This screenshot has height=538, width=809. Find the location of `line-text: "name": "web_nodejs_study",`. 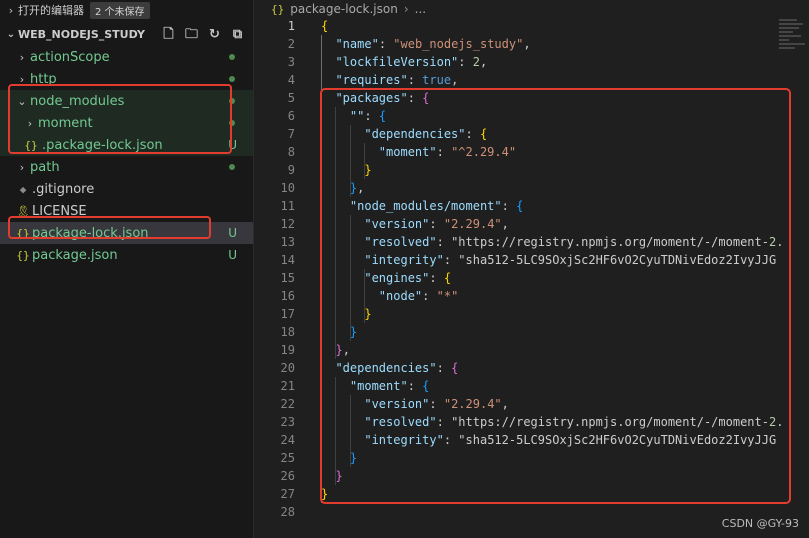

line-text: "name": "web_nodejs_study", is located at coordinates (433, 44).